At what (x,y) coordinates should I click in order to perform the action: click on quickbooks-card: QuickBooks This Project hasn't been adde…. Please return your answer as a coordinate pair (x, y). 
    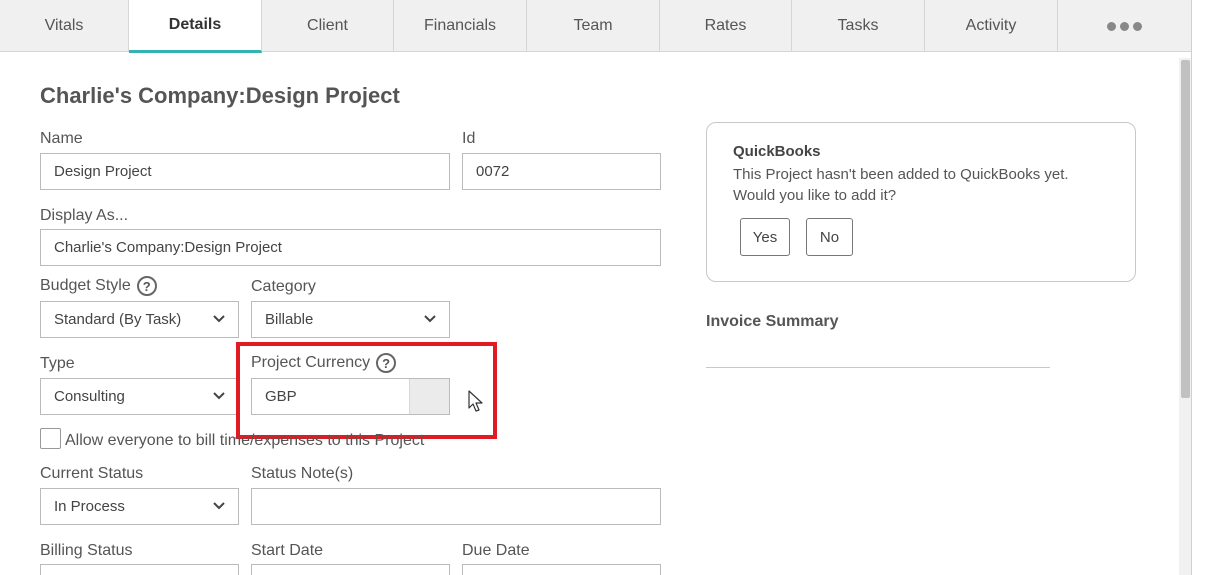
    Looking at the image, I should click on (921, 202).